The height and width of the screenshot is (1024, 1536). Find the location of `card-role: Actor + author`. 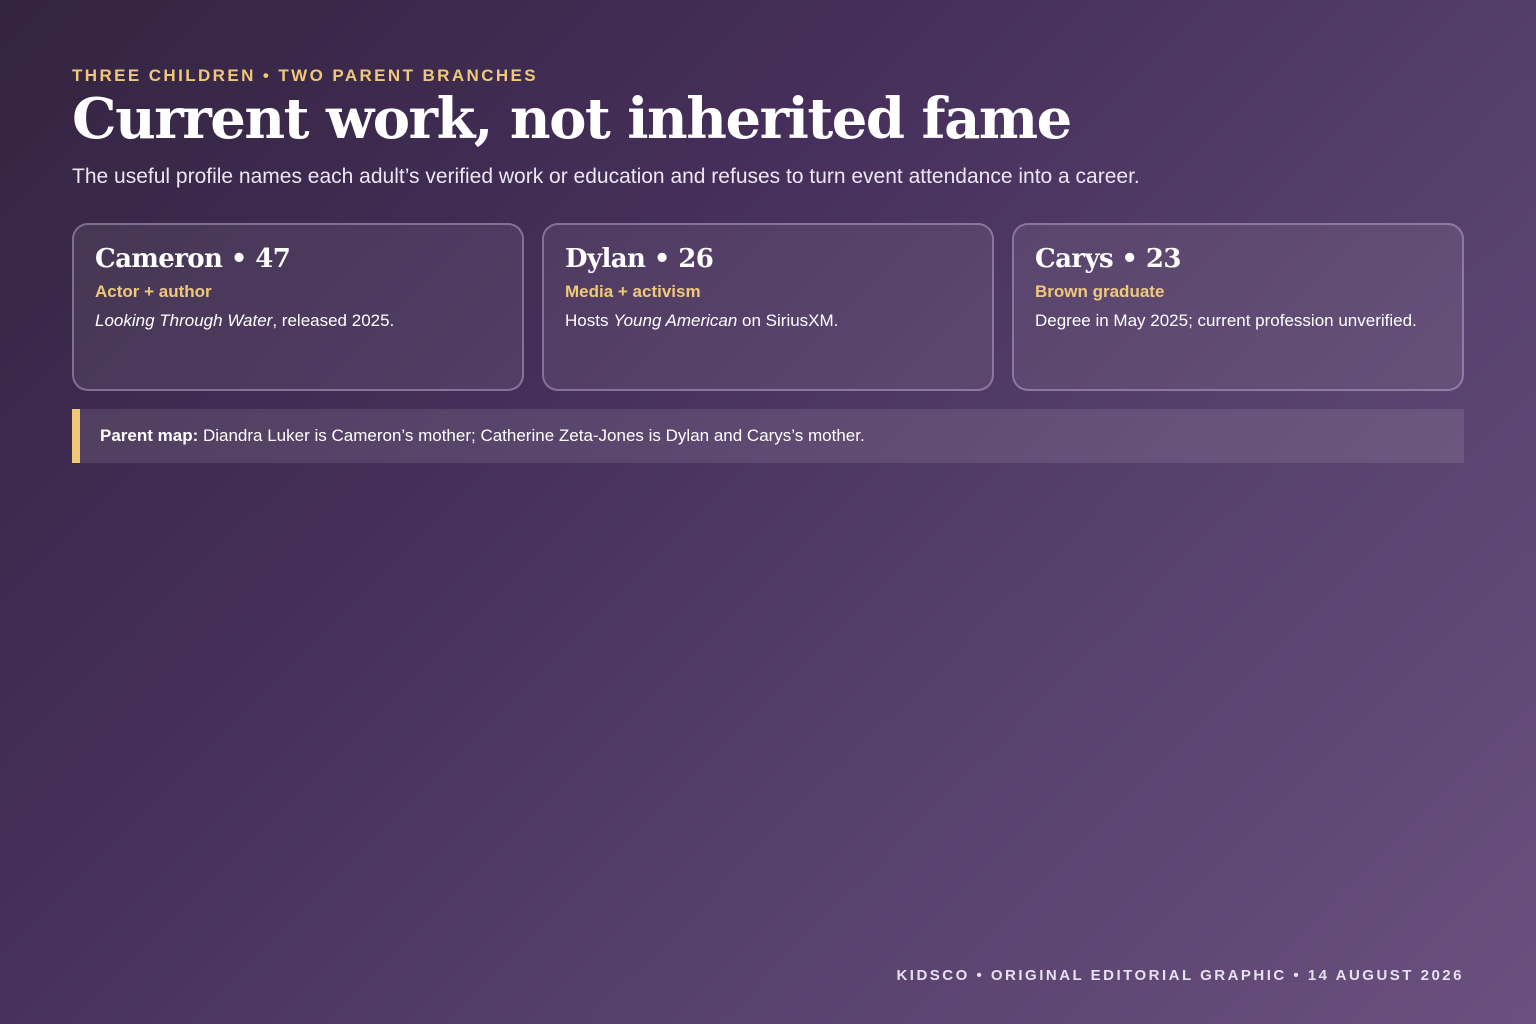

card-role: Actor + author is located at coordinates (153, 291).